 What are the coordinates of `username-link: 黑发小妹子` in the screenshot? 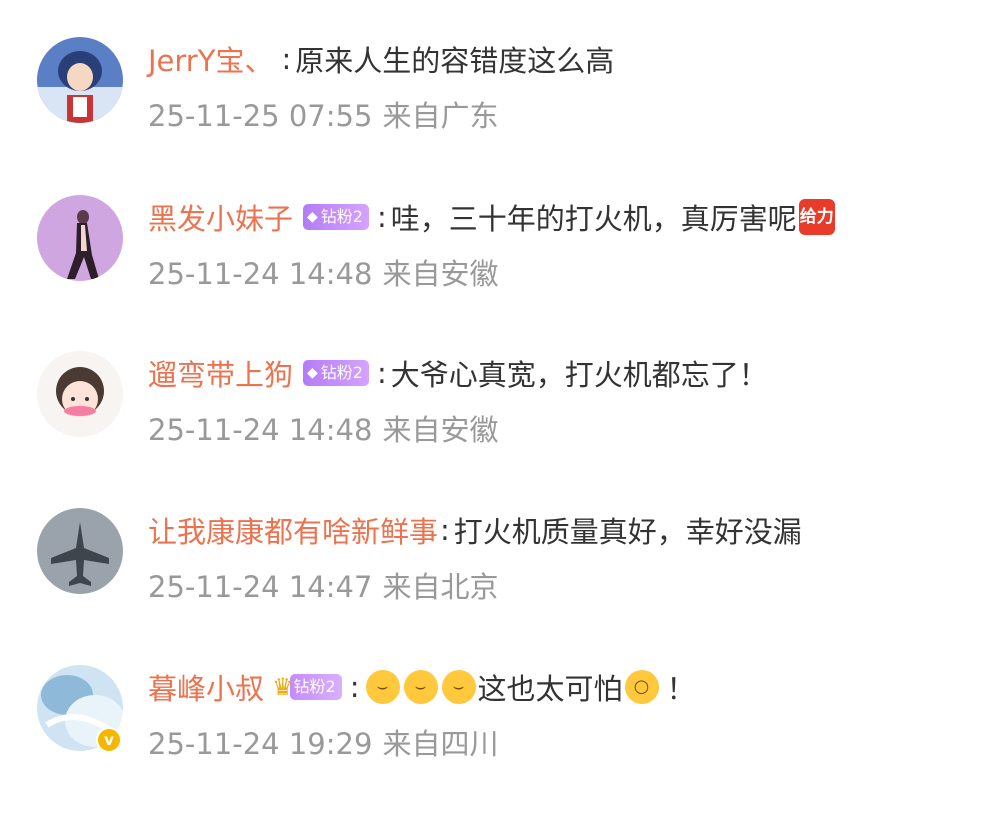 It's located at (220, 217).